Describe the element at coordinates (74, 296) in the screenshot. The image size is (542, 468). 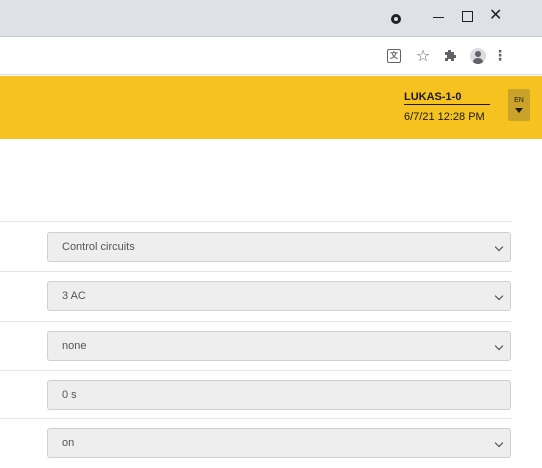
I see `field-value: 3 AC` at that location.